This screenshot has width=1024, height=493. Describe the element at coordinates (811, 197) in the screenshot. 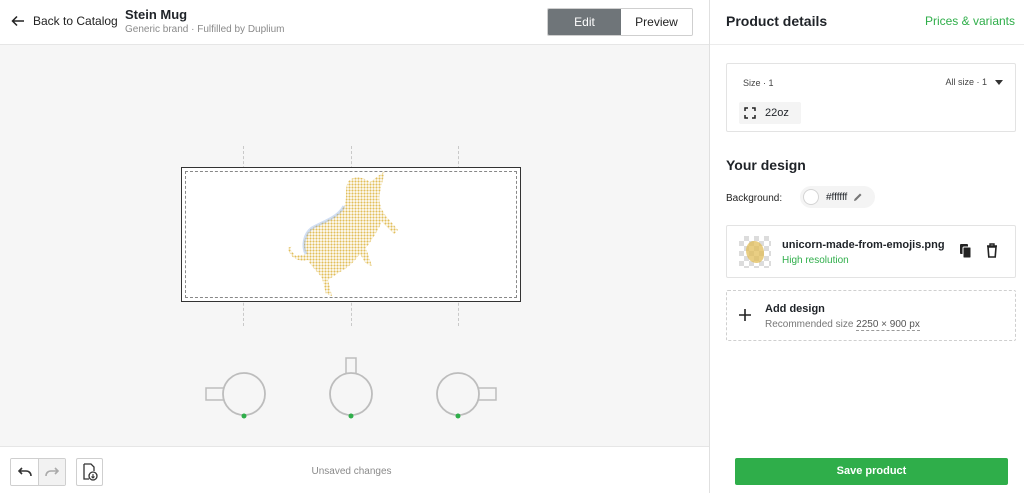

I see `color-swatch` at that location.